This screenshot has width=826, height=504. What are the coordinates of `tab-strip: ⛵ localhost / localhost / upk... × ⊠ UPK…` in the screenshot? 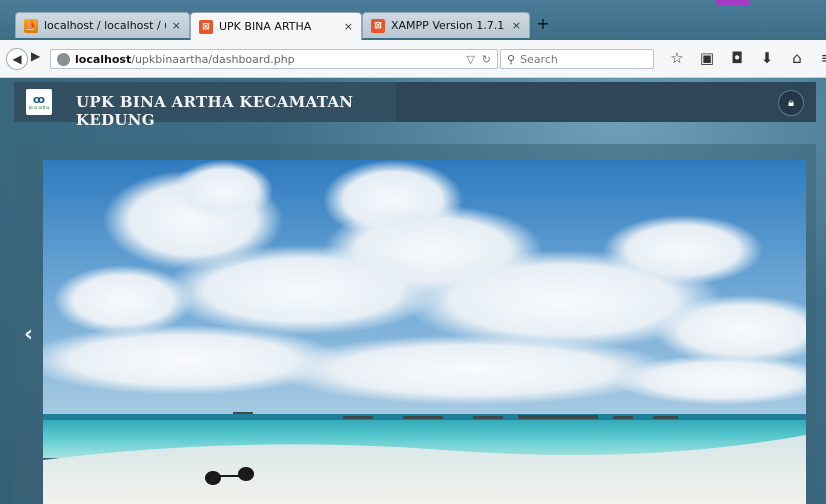 It's located at (413, 20).